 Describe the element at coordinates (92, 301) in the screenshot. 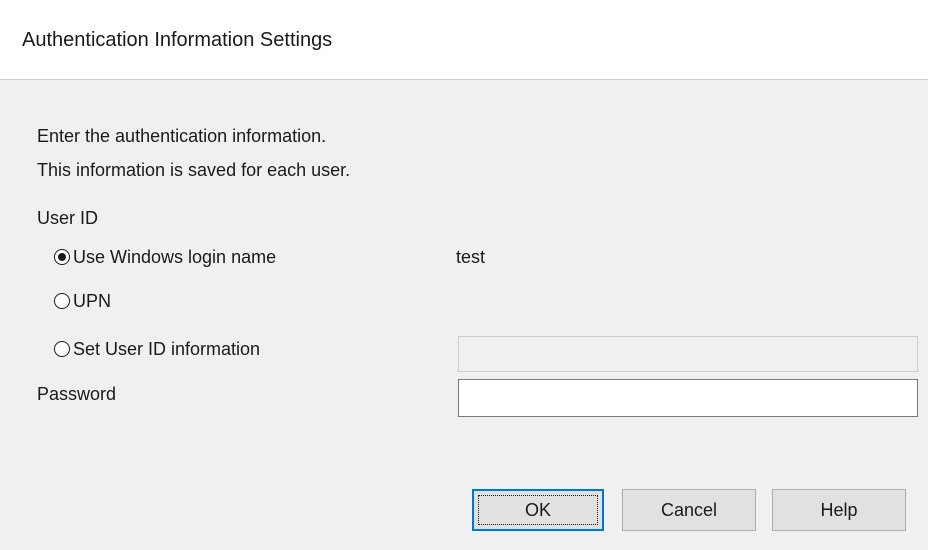

I see `radio-label-upn: UPN` at that location.